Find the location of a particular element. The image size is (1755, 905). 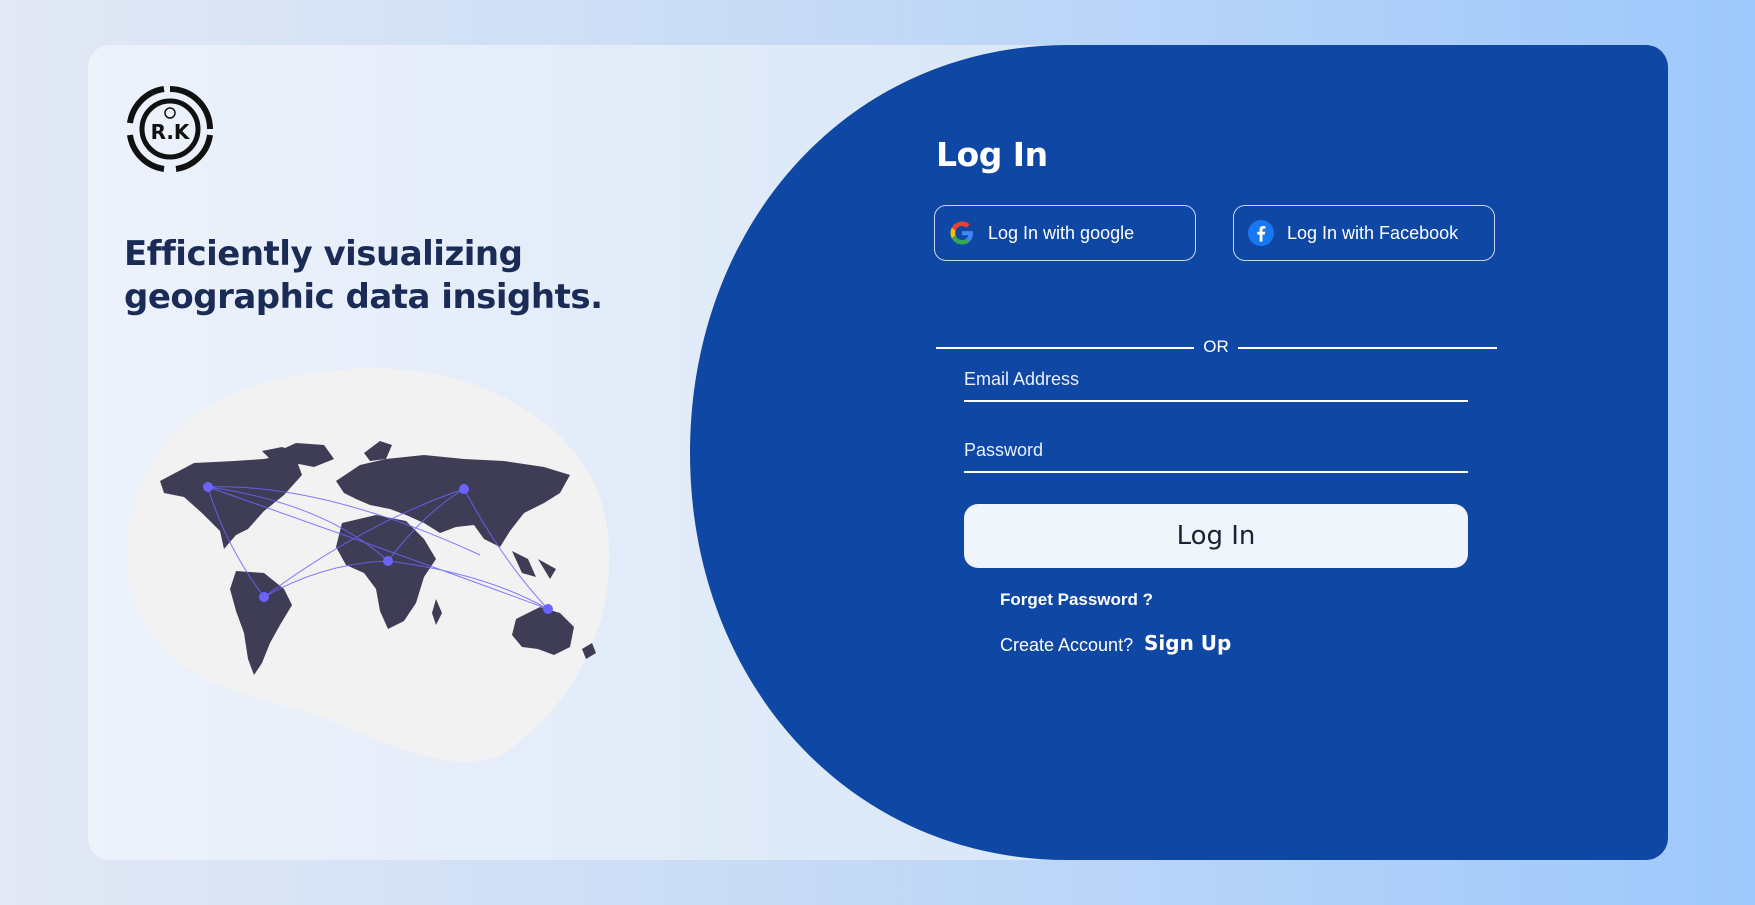

google-login-button: Log In with google is located at coordinates (1065, 233).